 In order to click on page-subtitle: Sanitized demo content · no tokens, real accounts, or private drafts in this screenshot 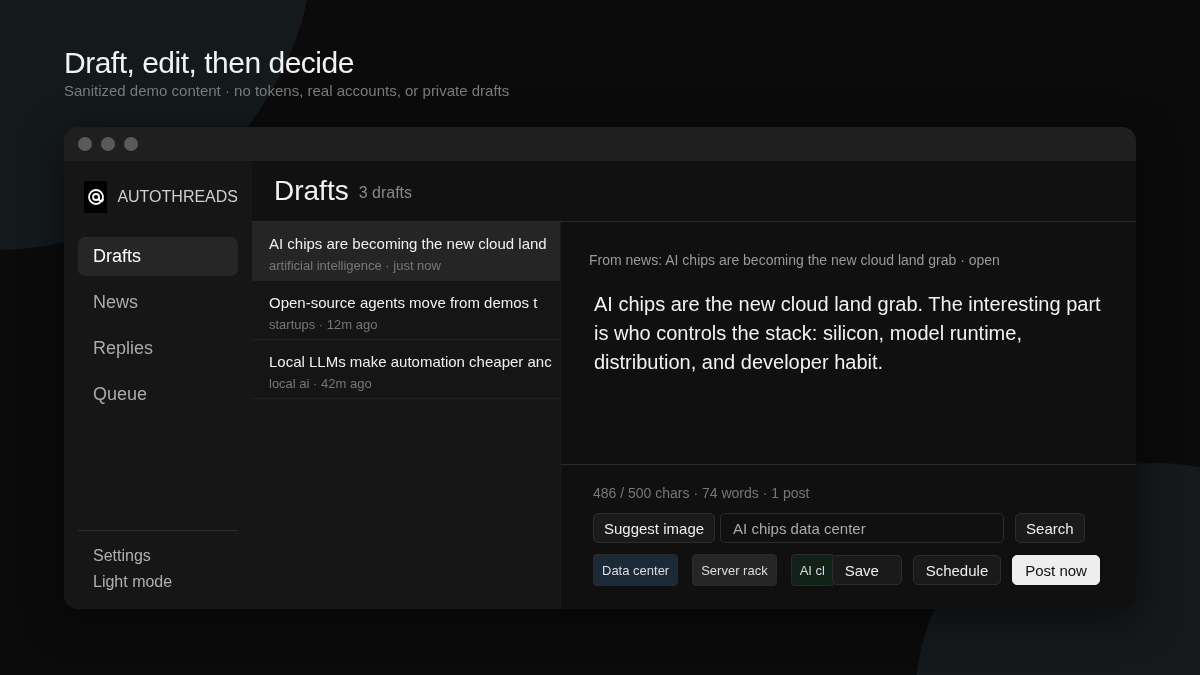, I will do `click(287, 90)`.